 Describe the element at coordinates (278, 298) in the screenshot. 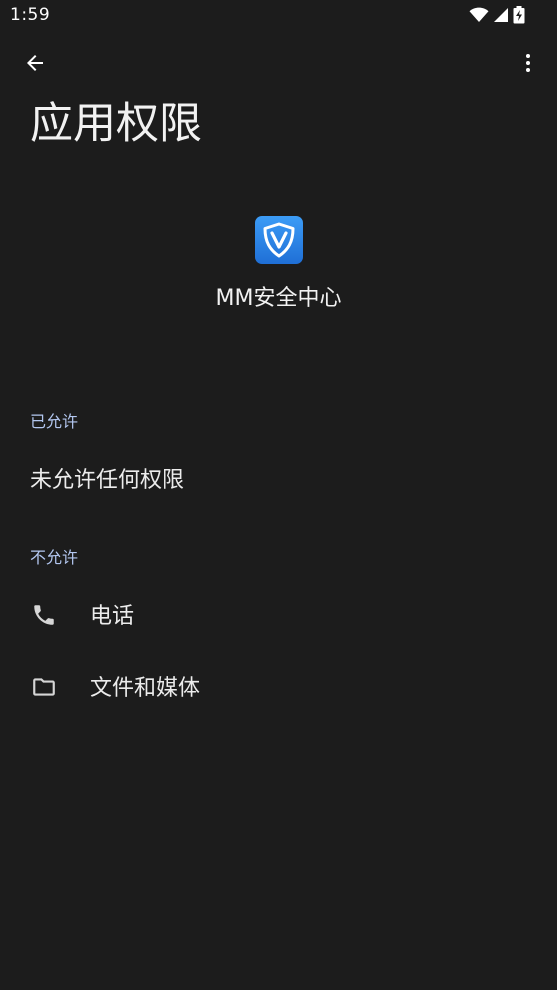

I see `app-name: MM安全中心` at that location.